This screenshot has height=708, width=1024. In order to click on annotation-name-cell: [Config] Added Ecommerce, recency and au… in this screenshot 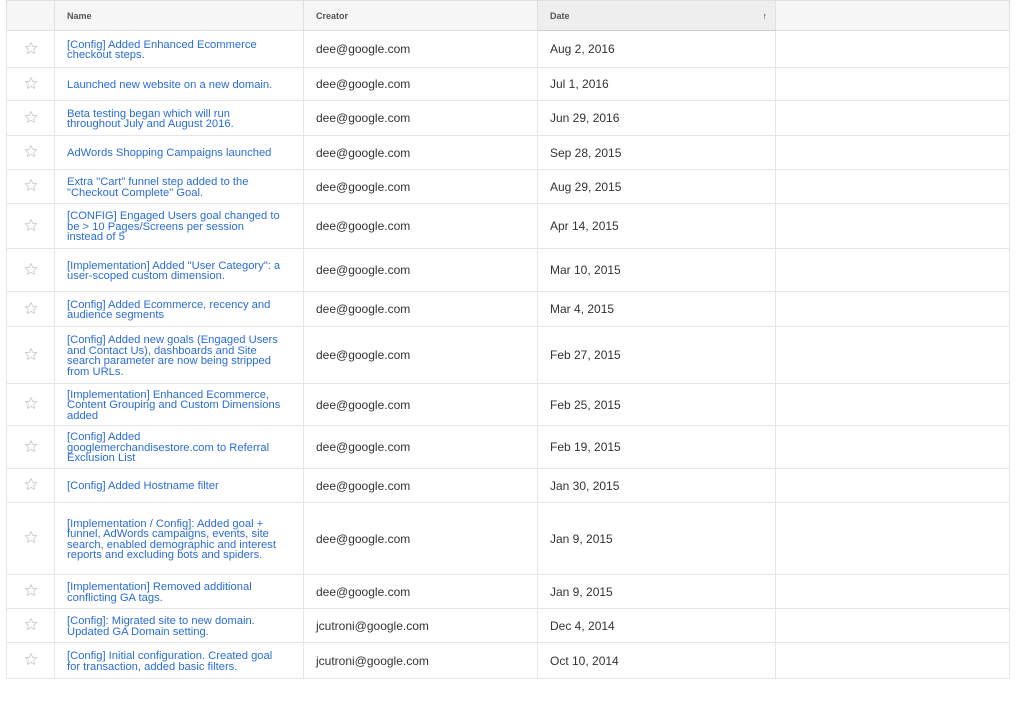, I will do `click(179, 309)`.